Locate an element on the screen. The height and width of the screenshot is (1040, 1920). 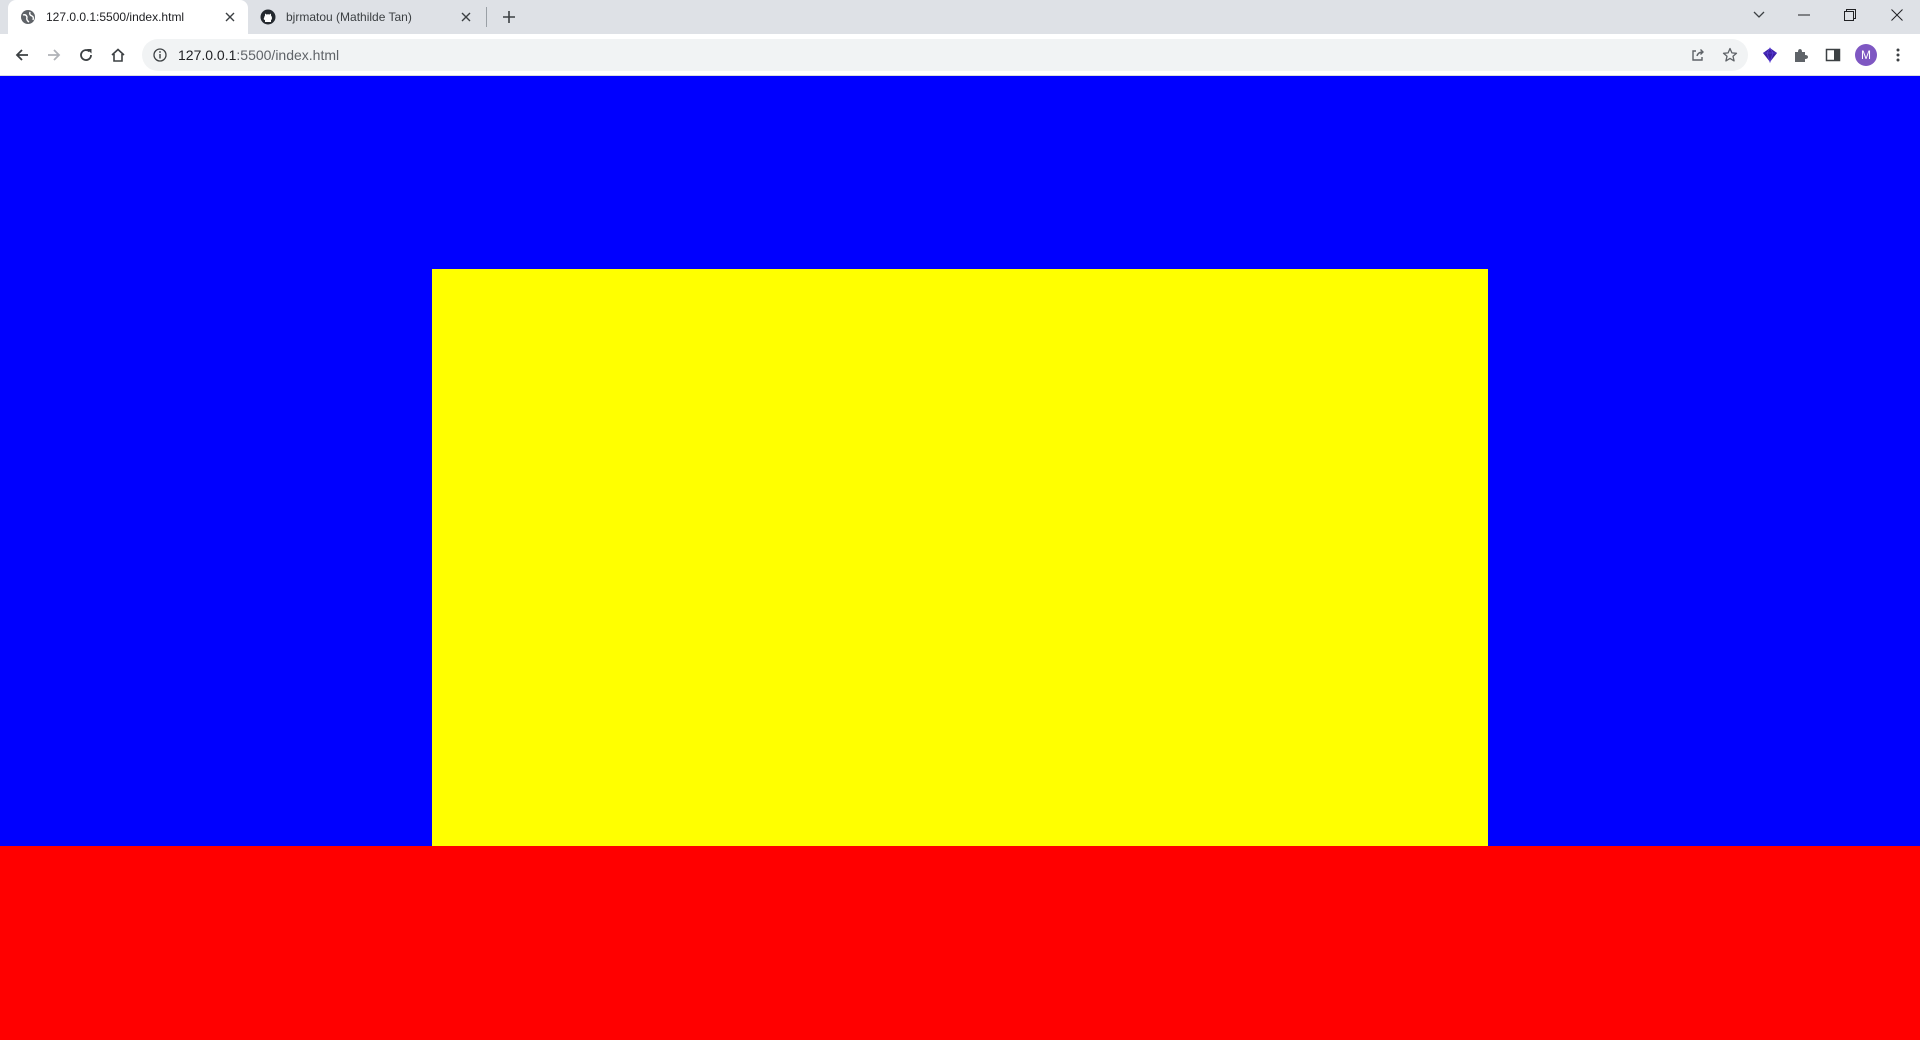
star-icon is located at coordinates (1730, 54).